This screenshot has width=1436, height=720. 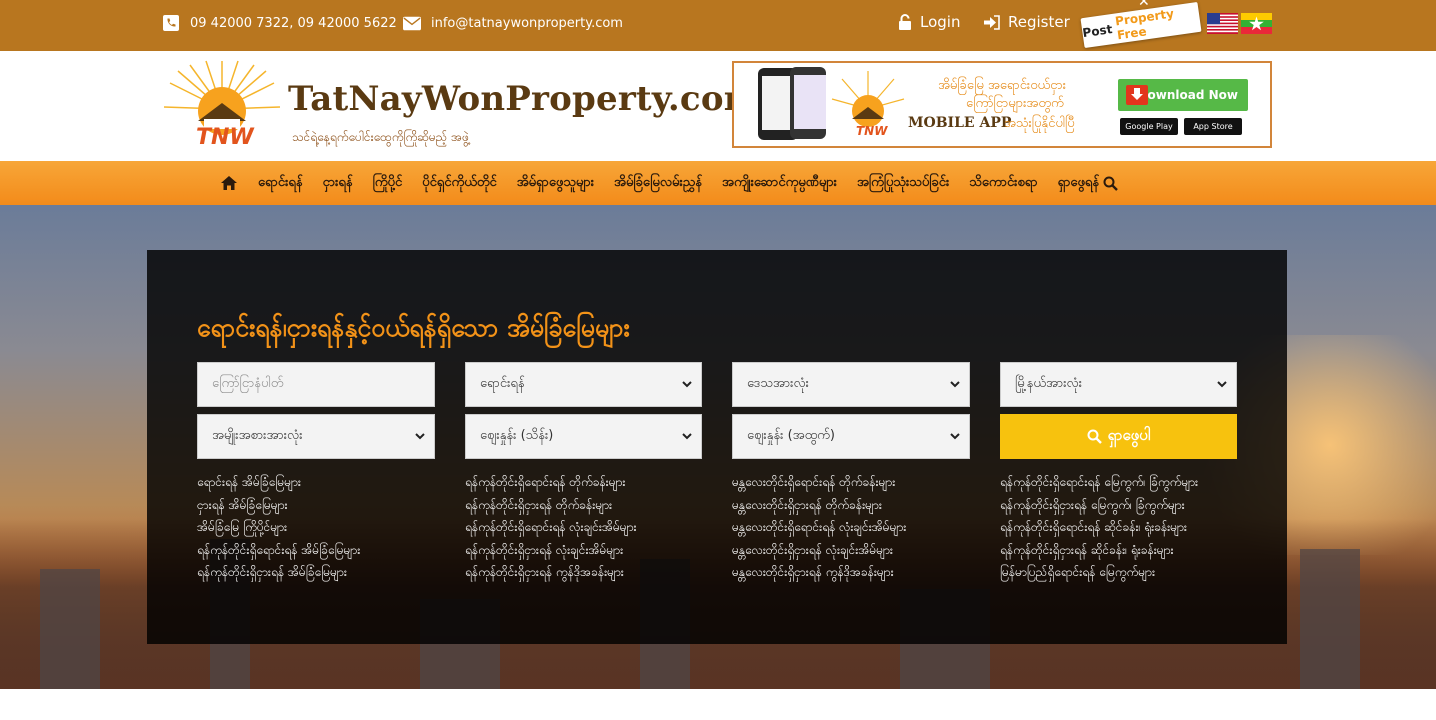 I want to click on svg-text: TNW, so click(x=872, y=131).